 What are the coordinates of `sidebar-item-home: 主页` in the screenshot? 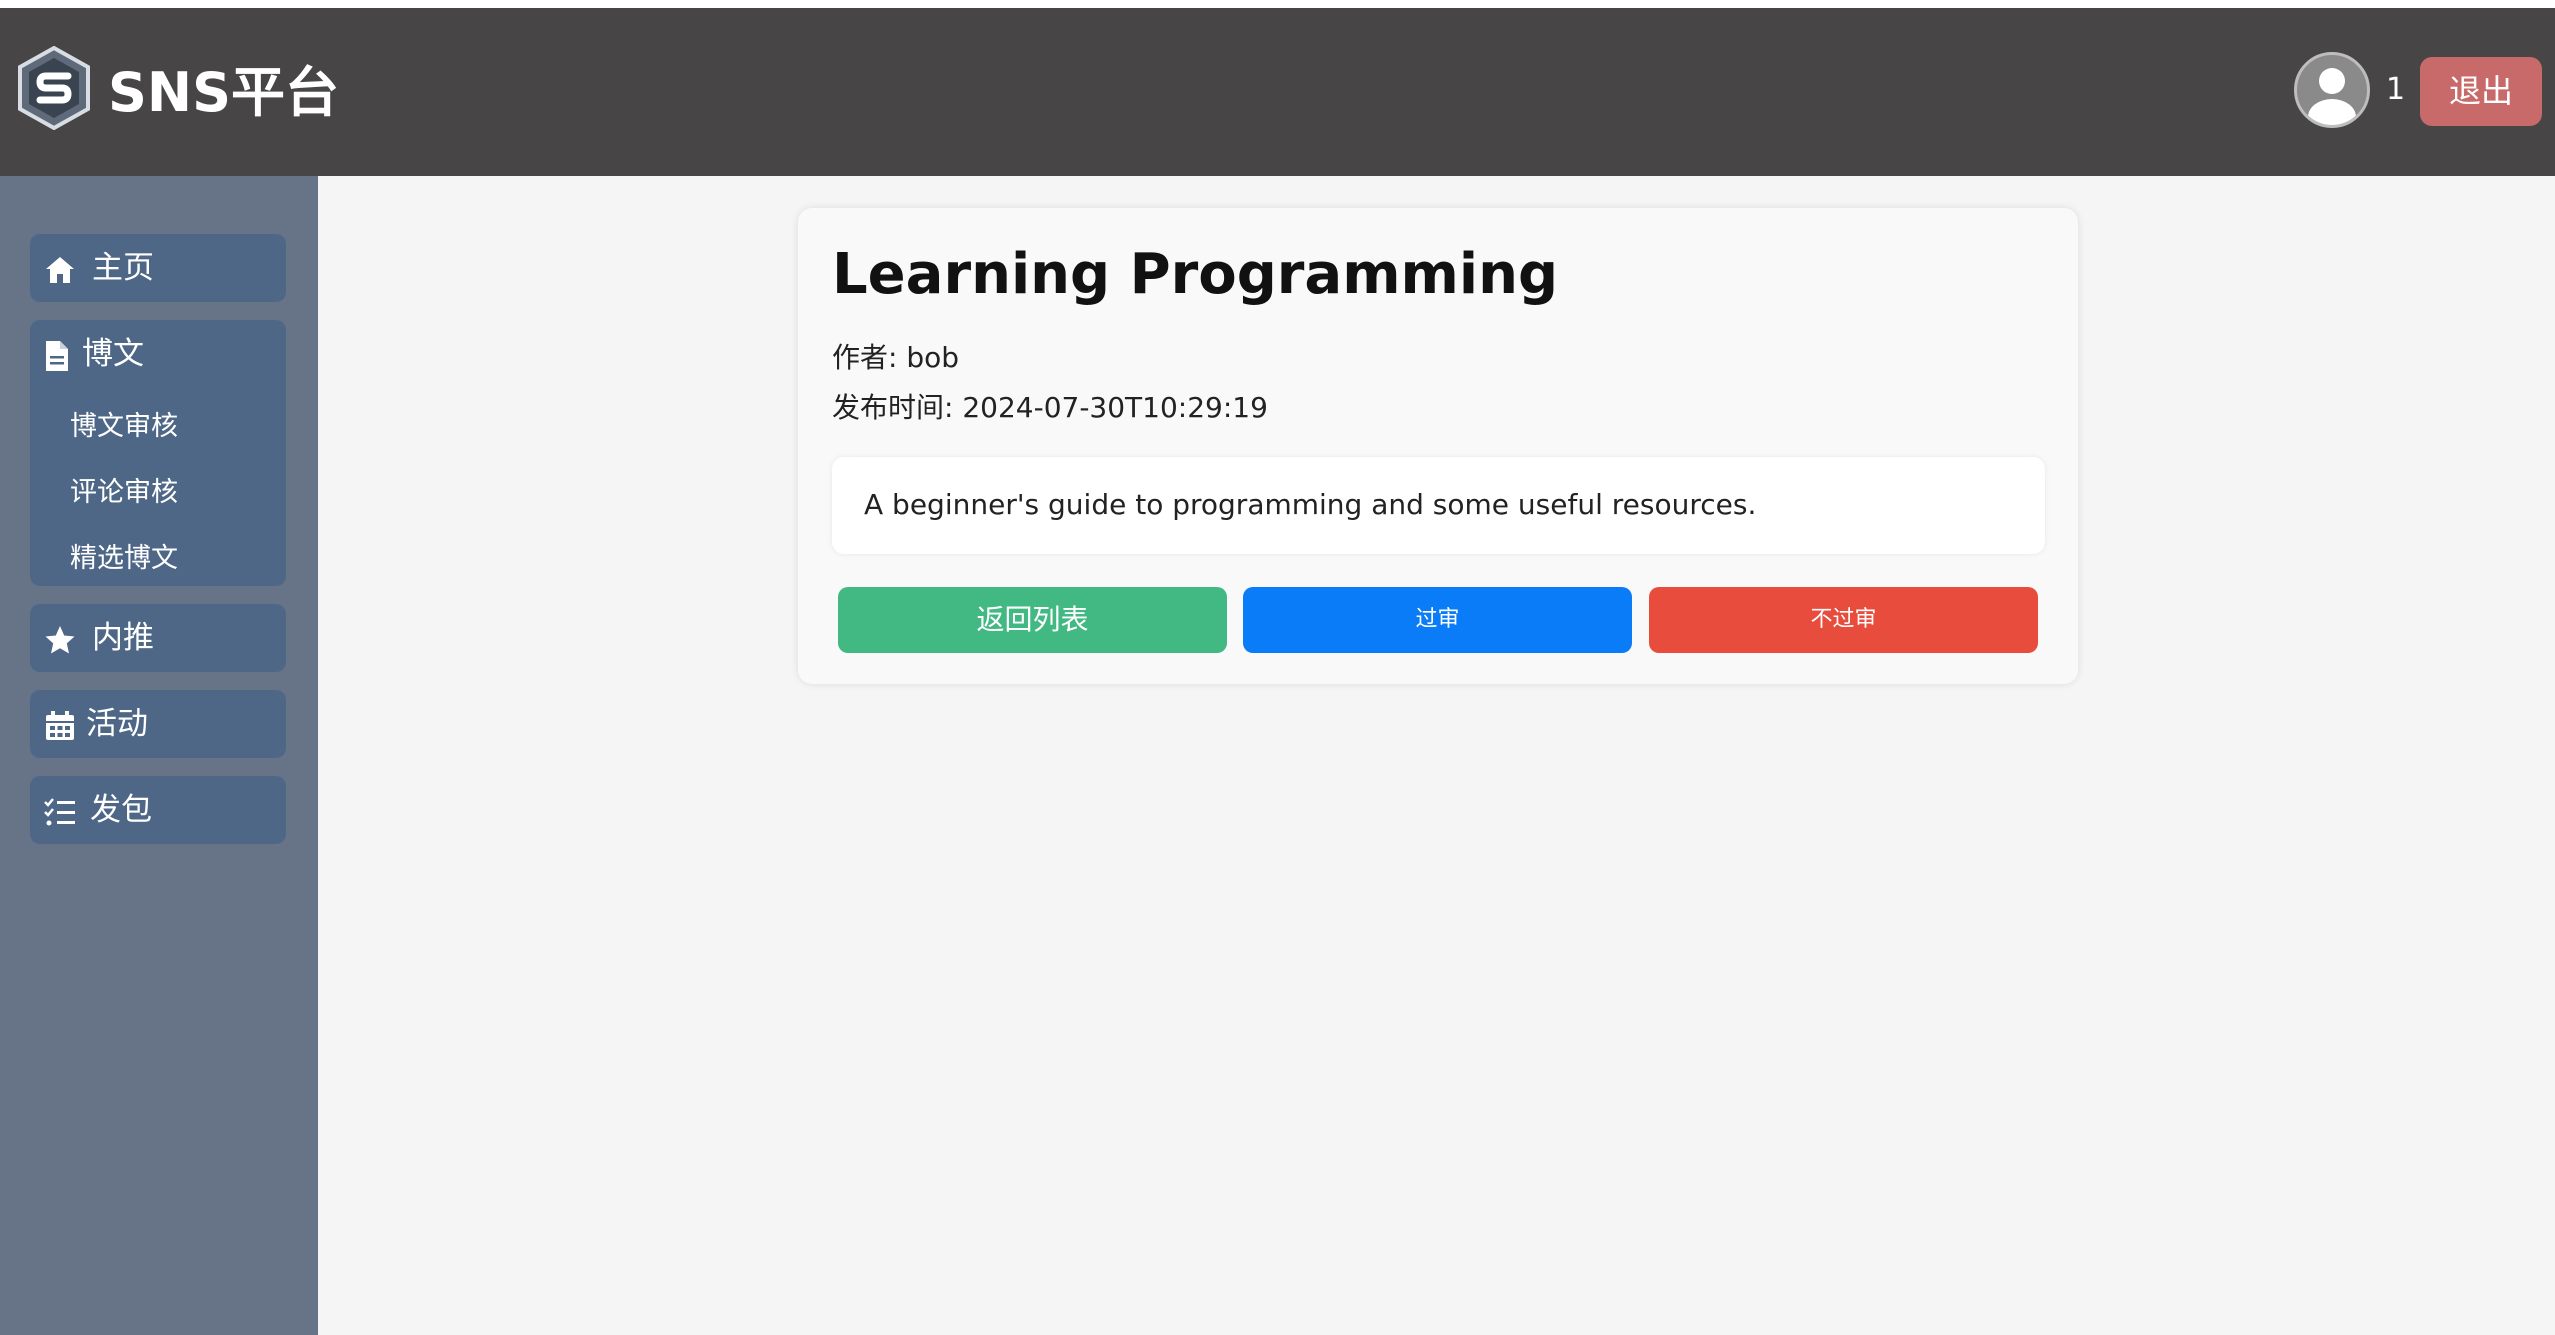 It's located at (158, 268).